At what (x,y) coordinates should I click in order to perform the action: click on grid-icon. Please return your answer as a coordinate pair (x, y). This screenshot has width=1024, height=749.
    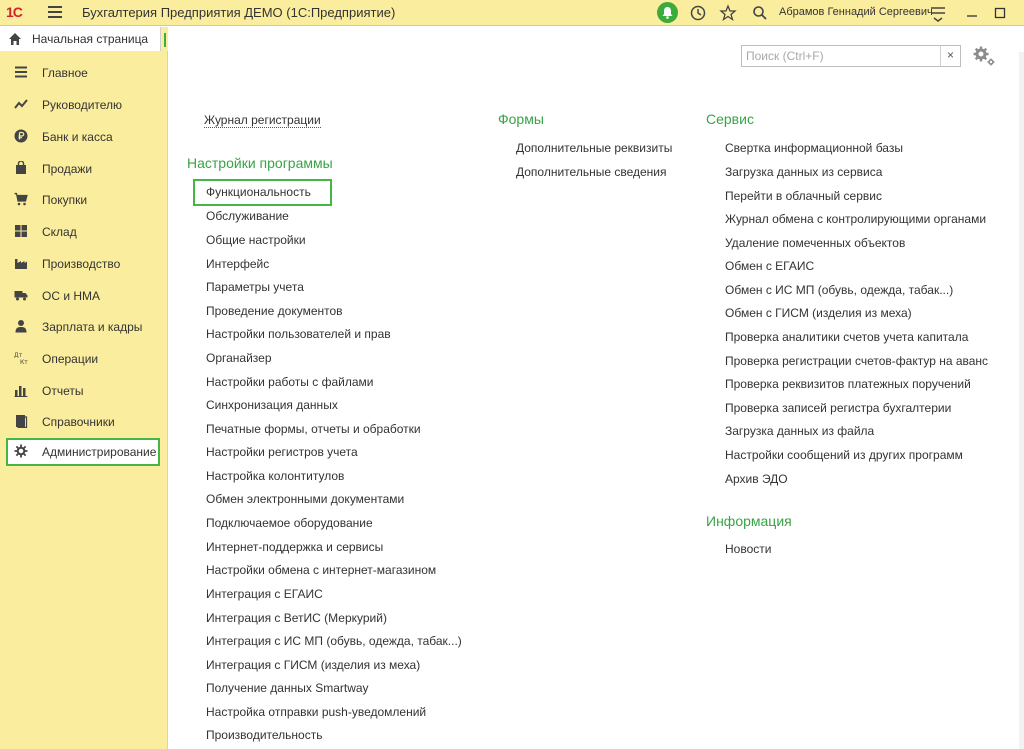
    Looking at the image, I should click on (21, 231).